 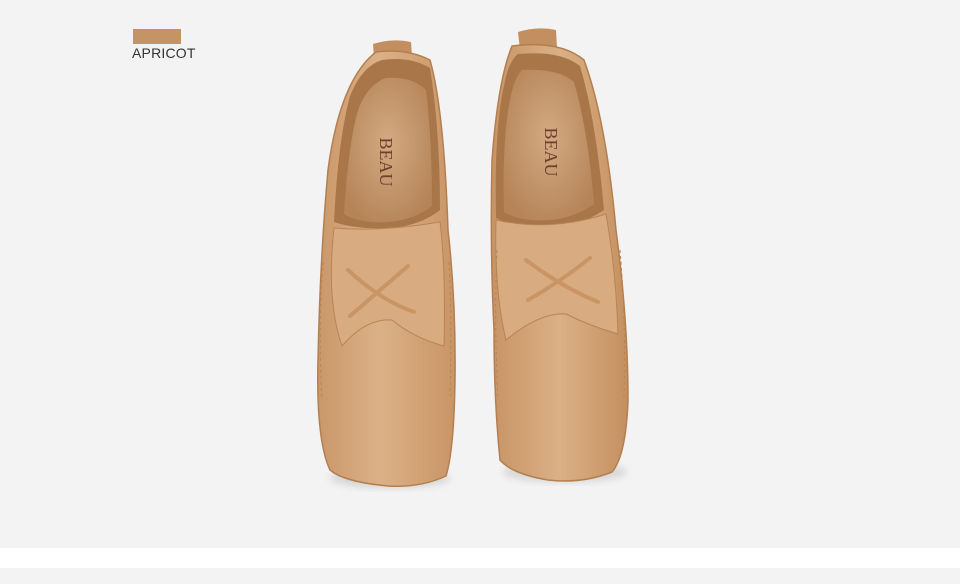 What do you see at coordinates (386, 264) in the screenshot?
I see `left-shoe: BEAU` at bounding box center [386, 264].